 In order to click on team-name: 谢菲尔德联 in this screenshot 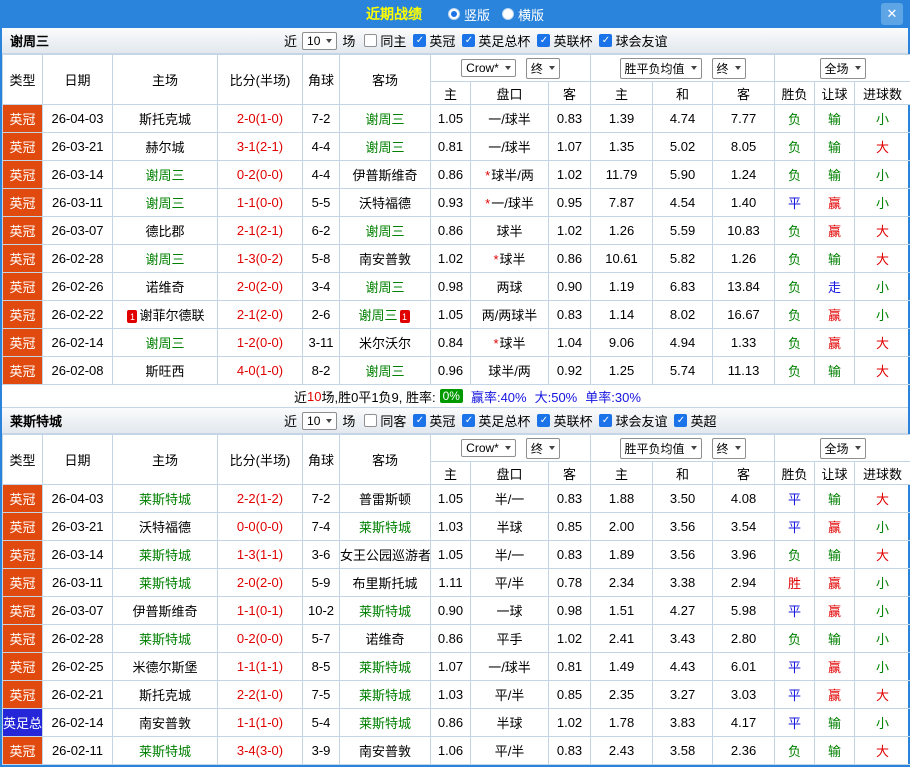, I will do `click(171, 315)`.